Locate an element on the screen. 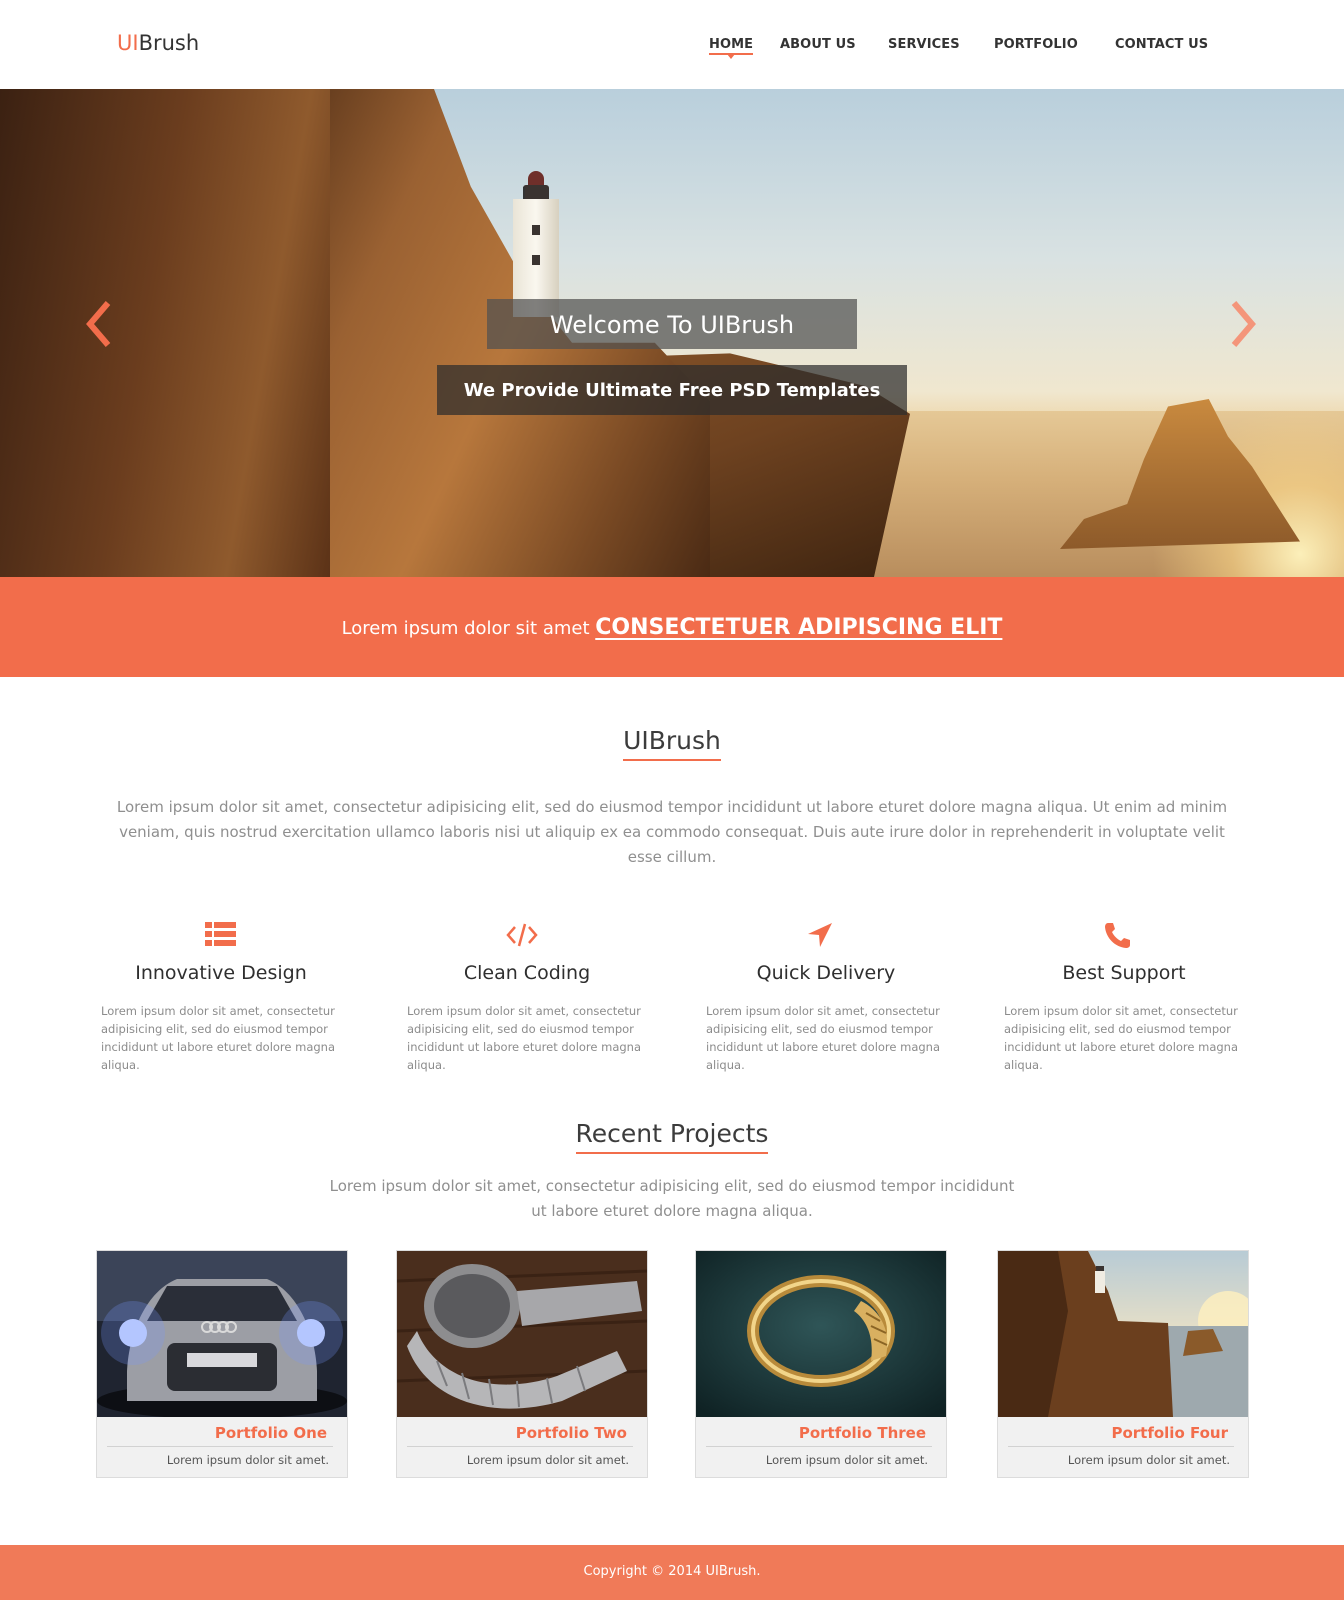 Image resolution: width=1344 pixels, height=1600 pixels. code-icon is located at coordinates (522, 935).